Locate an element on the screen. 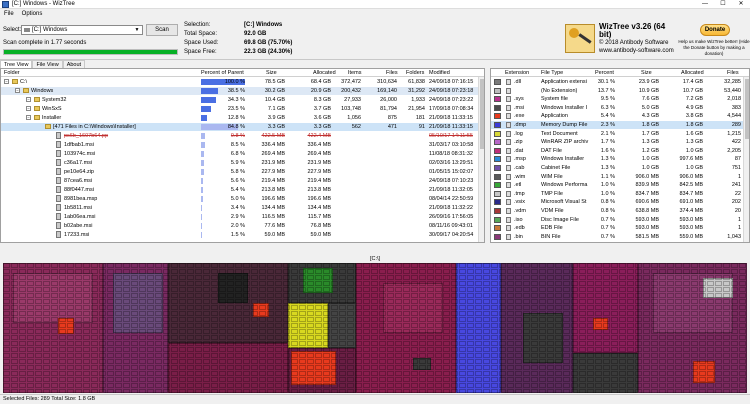 This screenshot has width=750, height=404. col-allocated: Allocated is located at coordinates (324, 73).